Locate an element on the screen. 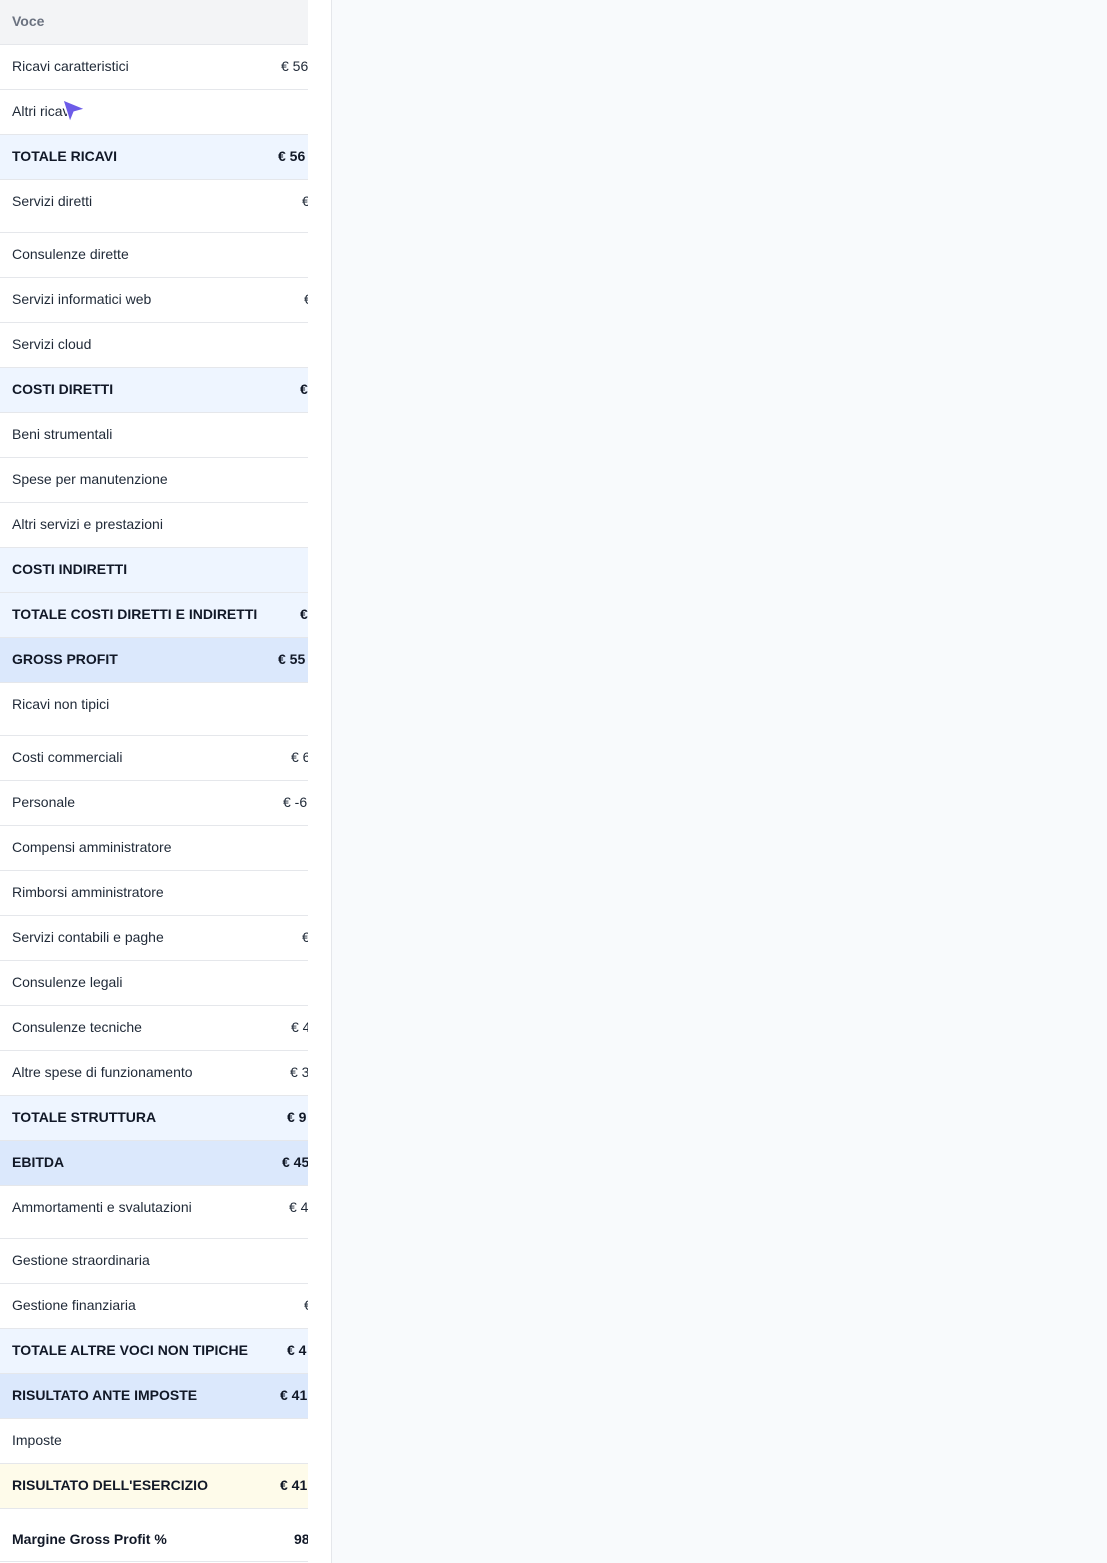  table-row: Consulenze tecniche € 4 is located at coordinates (154, 1028).